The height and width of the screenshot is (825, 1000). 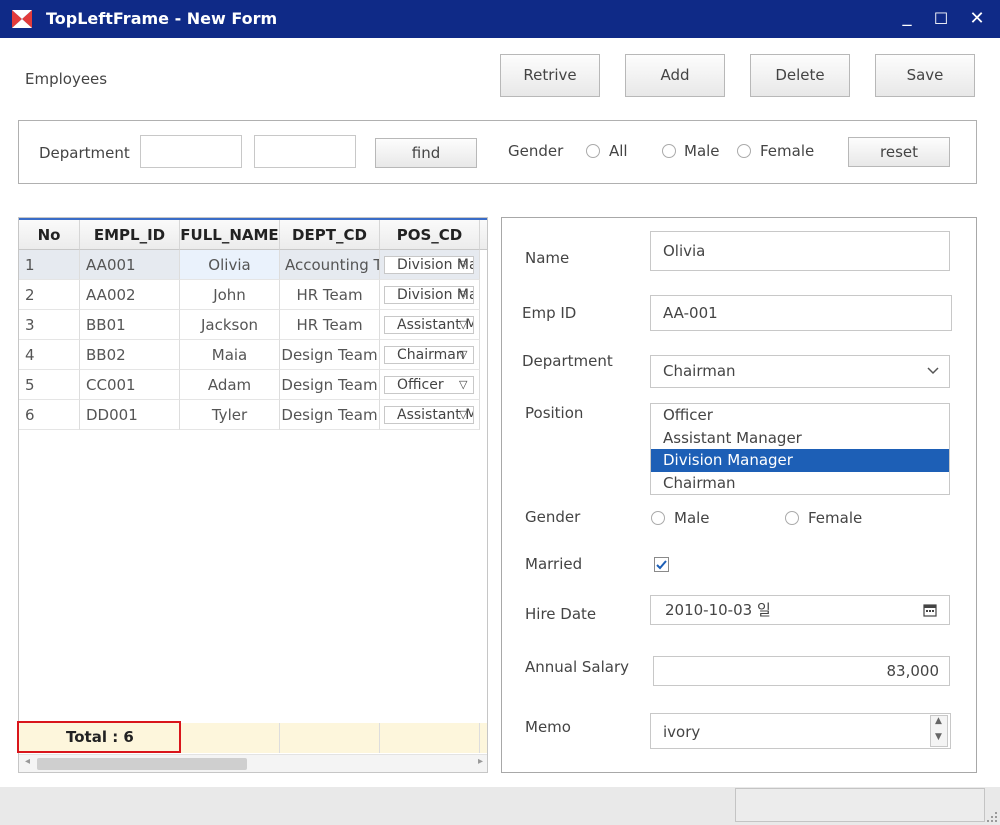 I want to click on emp-id-input: AA-001, so click(x=801, y=313).